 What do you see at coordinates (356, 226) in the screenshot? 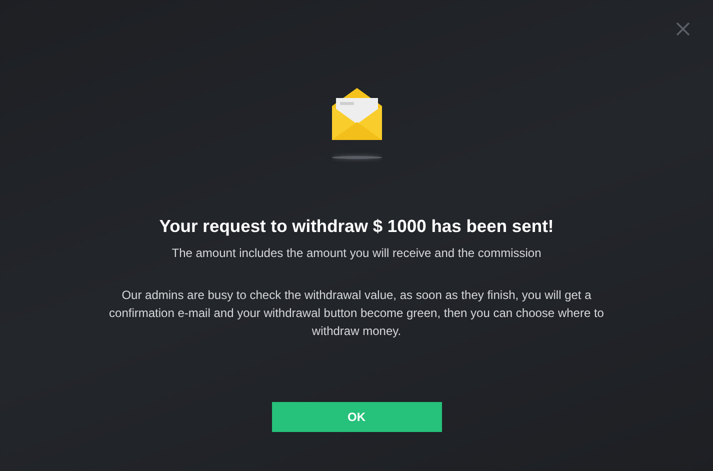
I see `dialog-title: Your request to withdraw $ 1000 has been sent!` at bounding box center [356, 226].